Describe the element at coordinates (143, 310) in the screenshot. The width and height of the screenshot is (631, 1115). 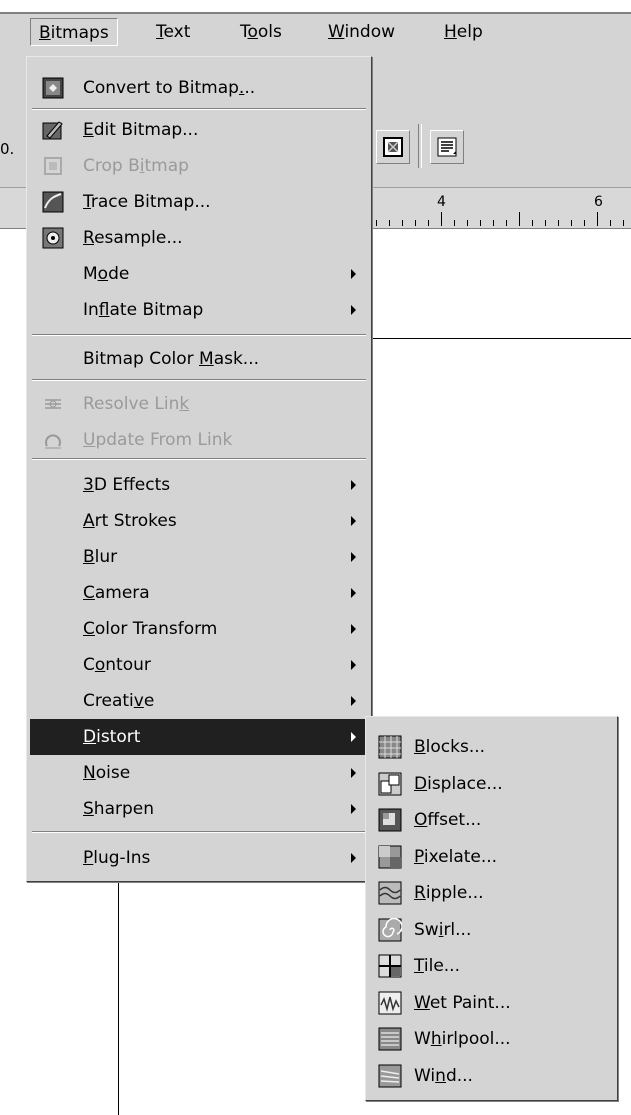
I see `menu-item-label: Inflate Bitmap` at that location.